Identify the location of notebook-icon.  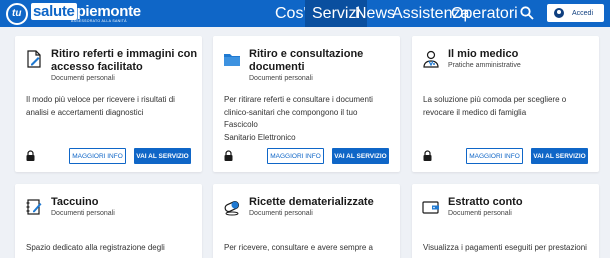
(34, 207).